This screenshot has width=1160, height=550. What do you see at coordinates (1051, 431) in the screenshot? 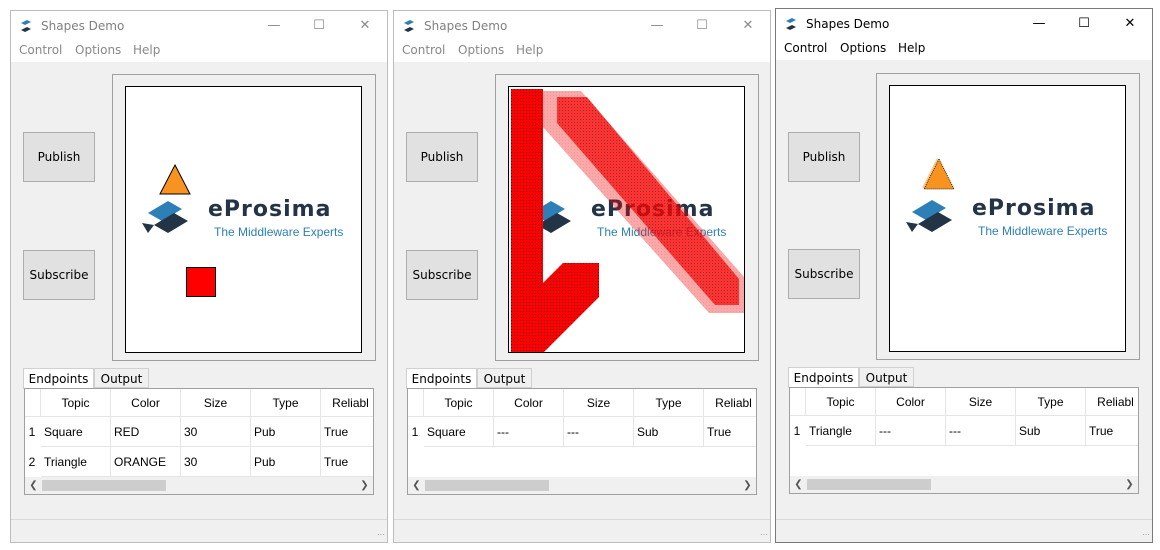
I see `cell-type: Sub` at bounding box center [1051, 431].